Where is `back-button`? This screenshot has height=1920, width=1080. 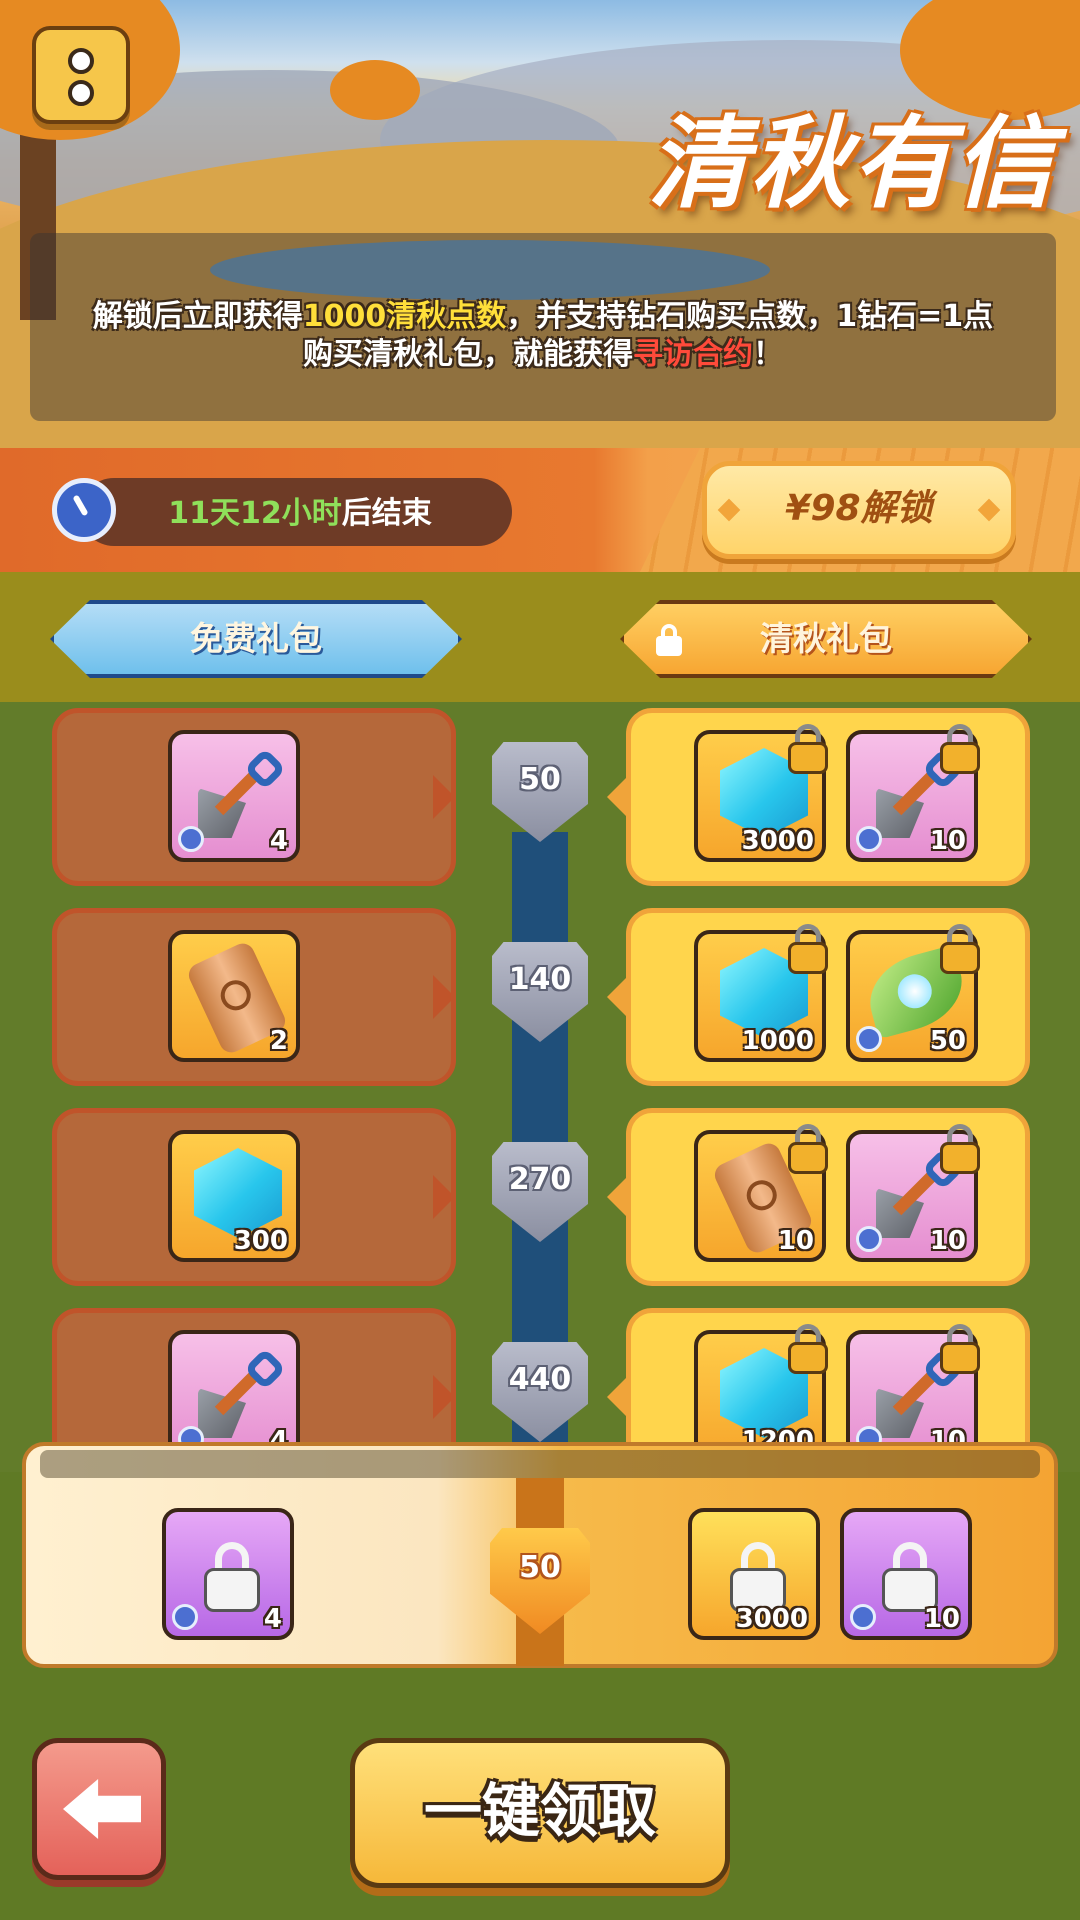
back-button is located at coordinates (99, 1809).